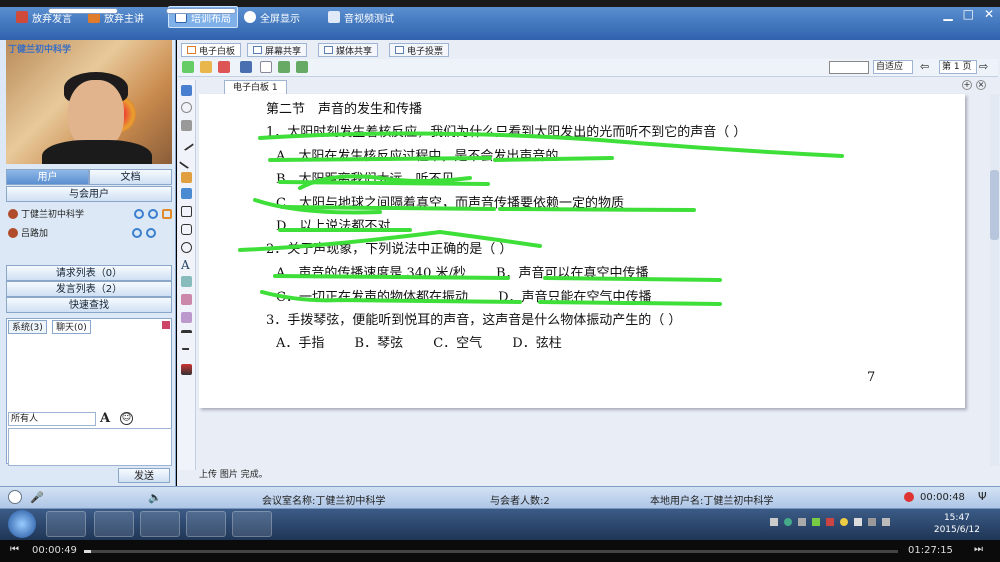  Describe the element at coordinates (14, 549) in the screenshot. I see `skip-back-icon: ⏮` at that location.